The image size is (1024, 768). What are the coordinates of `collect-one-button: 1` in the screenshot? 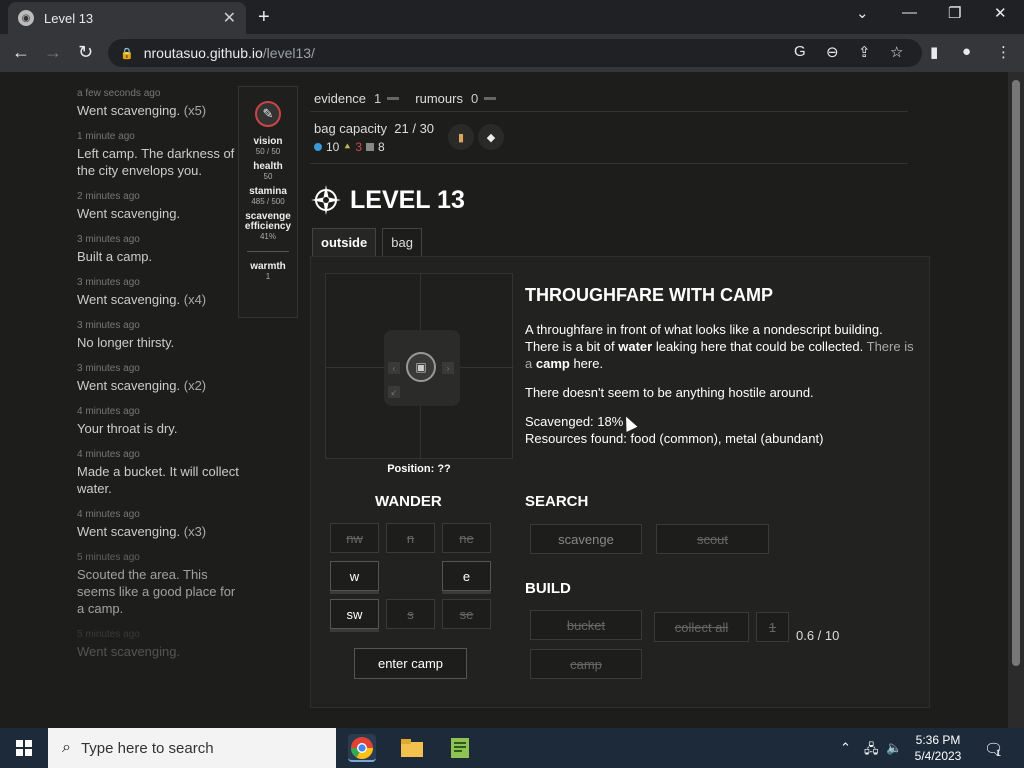 It's located at (772, 627).